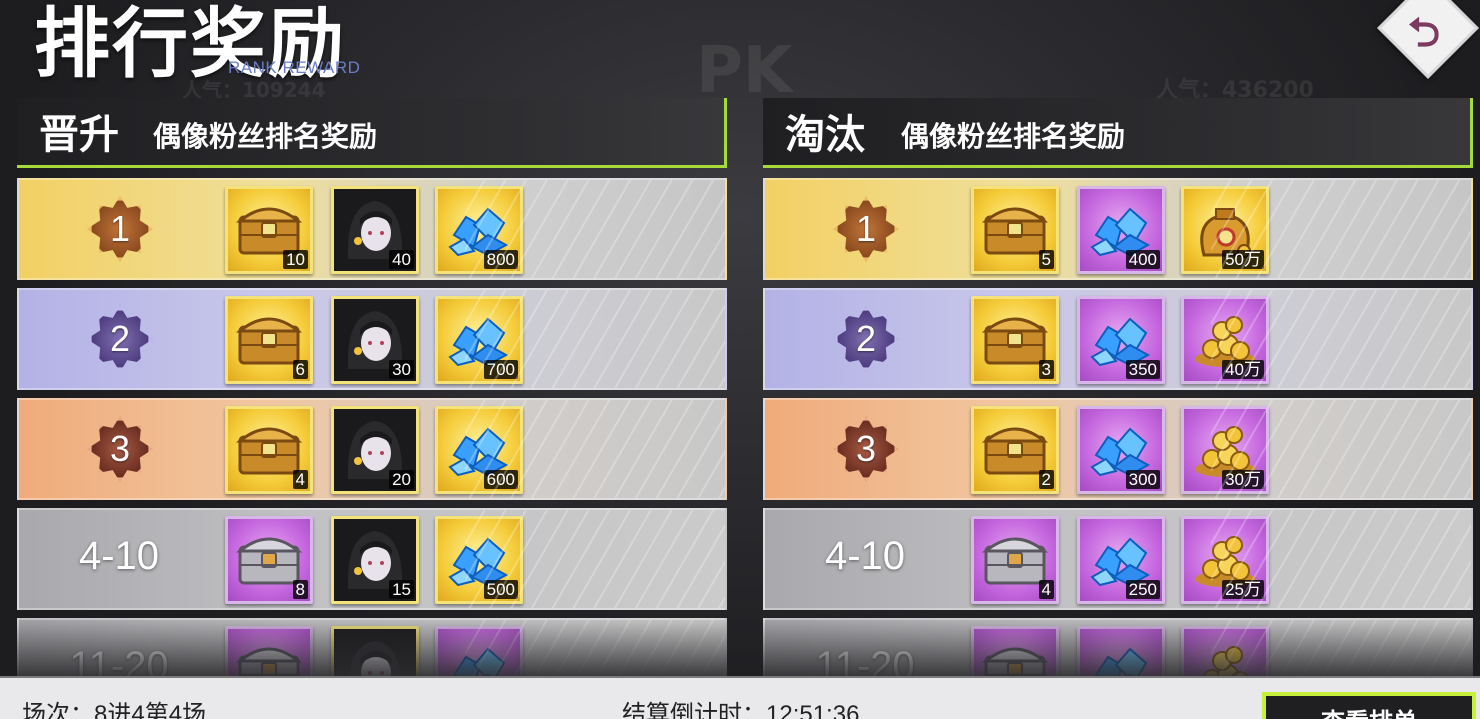 The height and width of the screenshot is (719, 1480). Describe the element at coordinates (375, 340) in the screenshot. I see `idol-portrait-icon: 30` at that location.